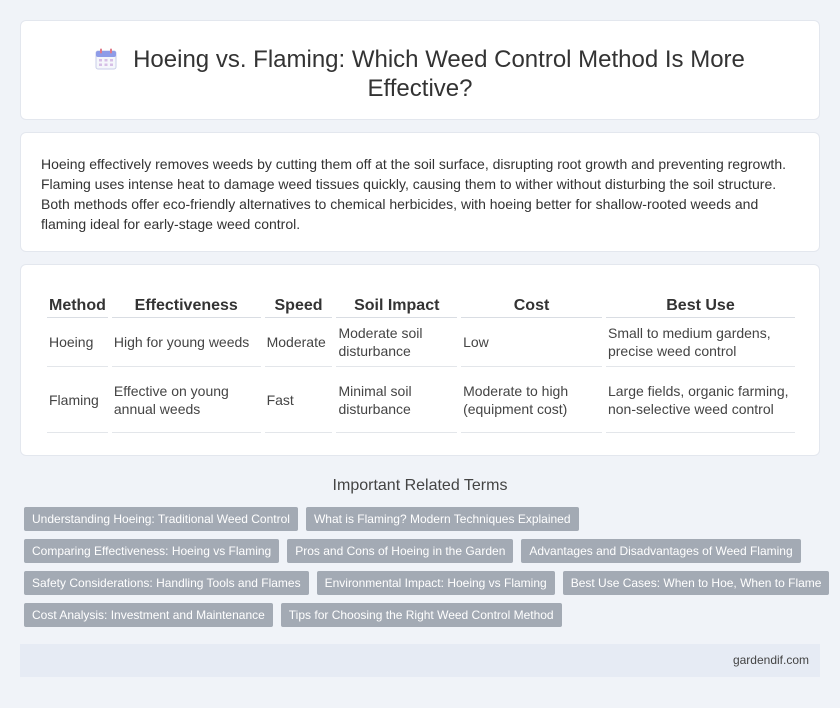 The width and height of the screenshot is (840, 708). What do you see at coordinates (397, 342) in the screenshot?
I see `table-cell: Moderate soil disturbance` at bounding box center [397, 342].